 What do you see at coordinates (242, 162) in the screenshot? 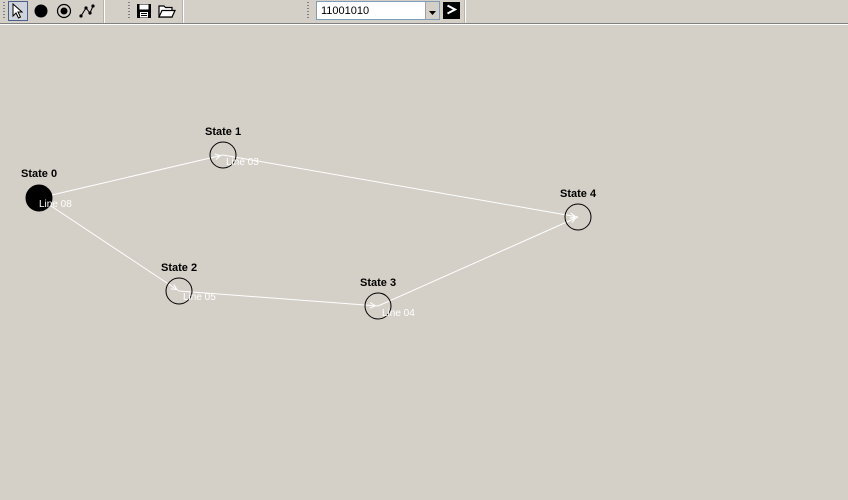
I see `transition-label: Line 03` at bounding box center [242, 162].